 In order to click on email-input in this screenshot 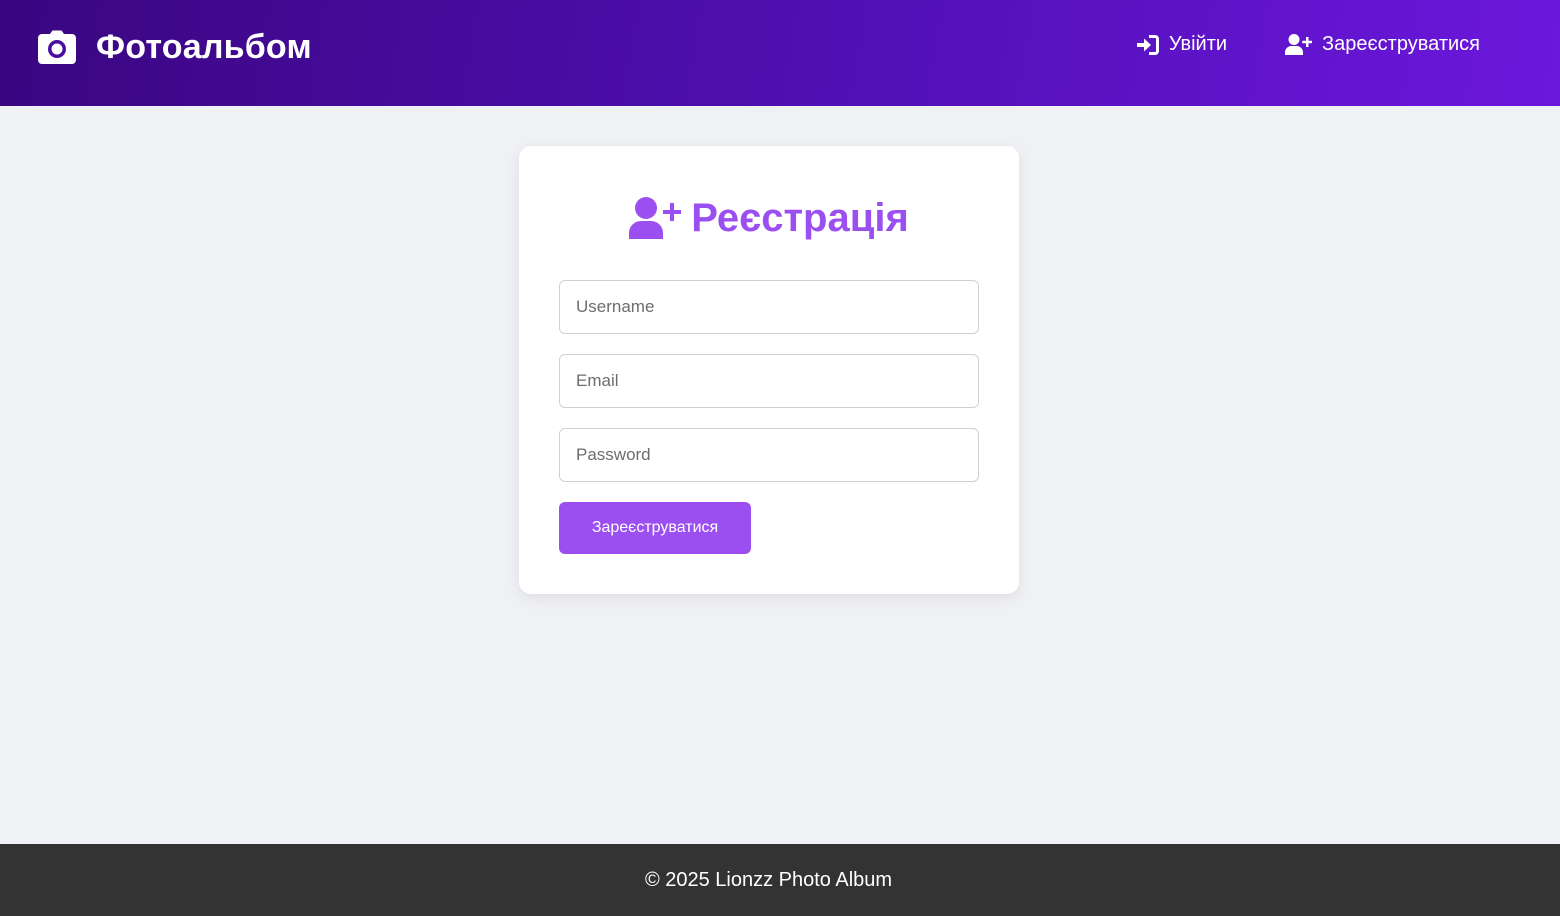, I will do `click(769, 381)`.